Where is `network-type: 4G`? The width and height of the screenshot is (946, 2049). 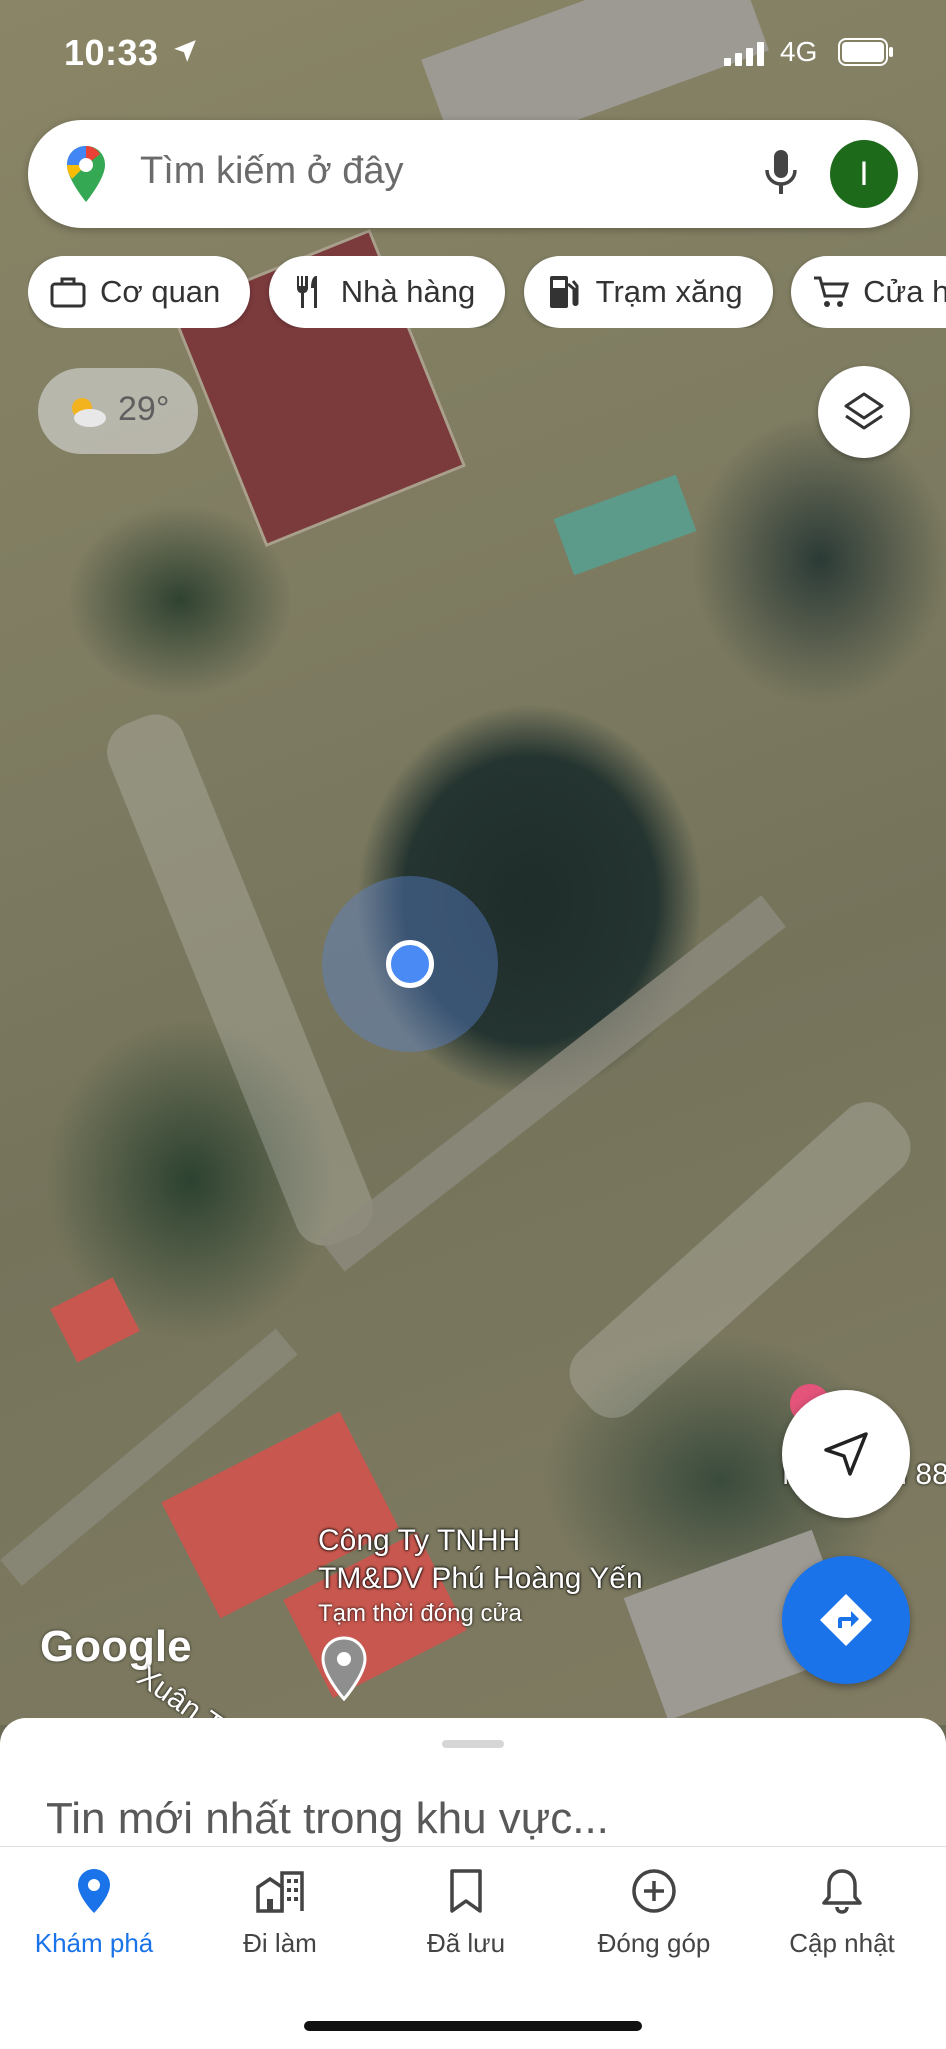
network-type: 4G is located at coordinates (799, 51).